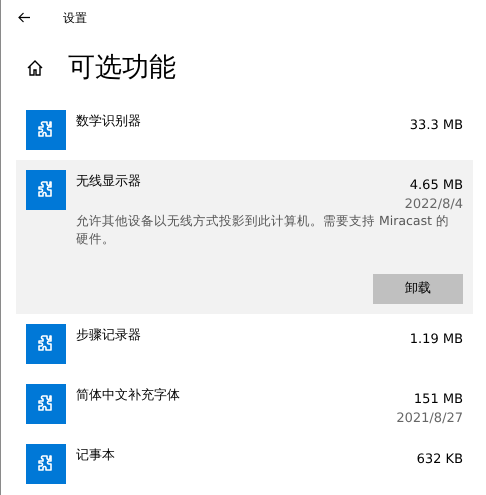 The image size is (486, 495). Describe the element at coordinates (436, 340) in the screenshot. I see `feature-size: 1.19 MB` at that location.